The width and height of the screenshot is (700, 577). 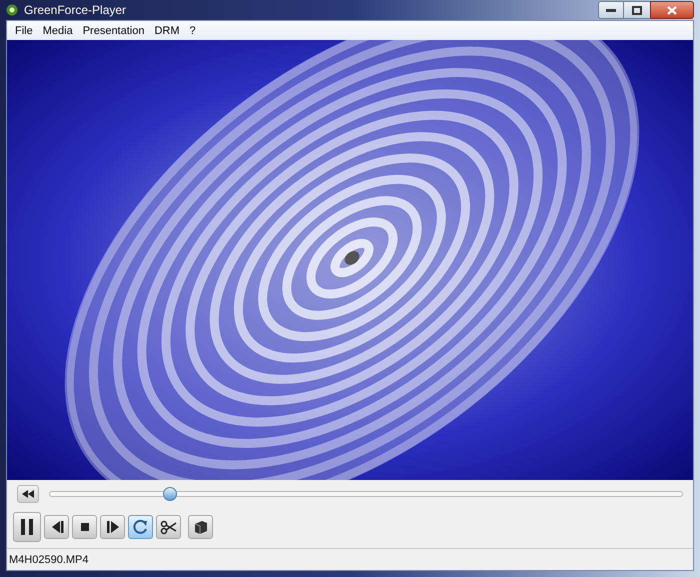 What do you see at coordinates (48, 560) in the screenshot?
I see `status-text: M4H02590.MP4` at bounding box center [48, 560].